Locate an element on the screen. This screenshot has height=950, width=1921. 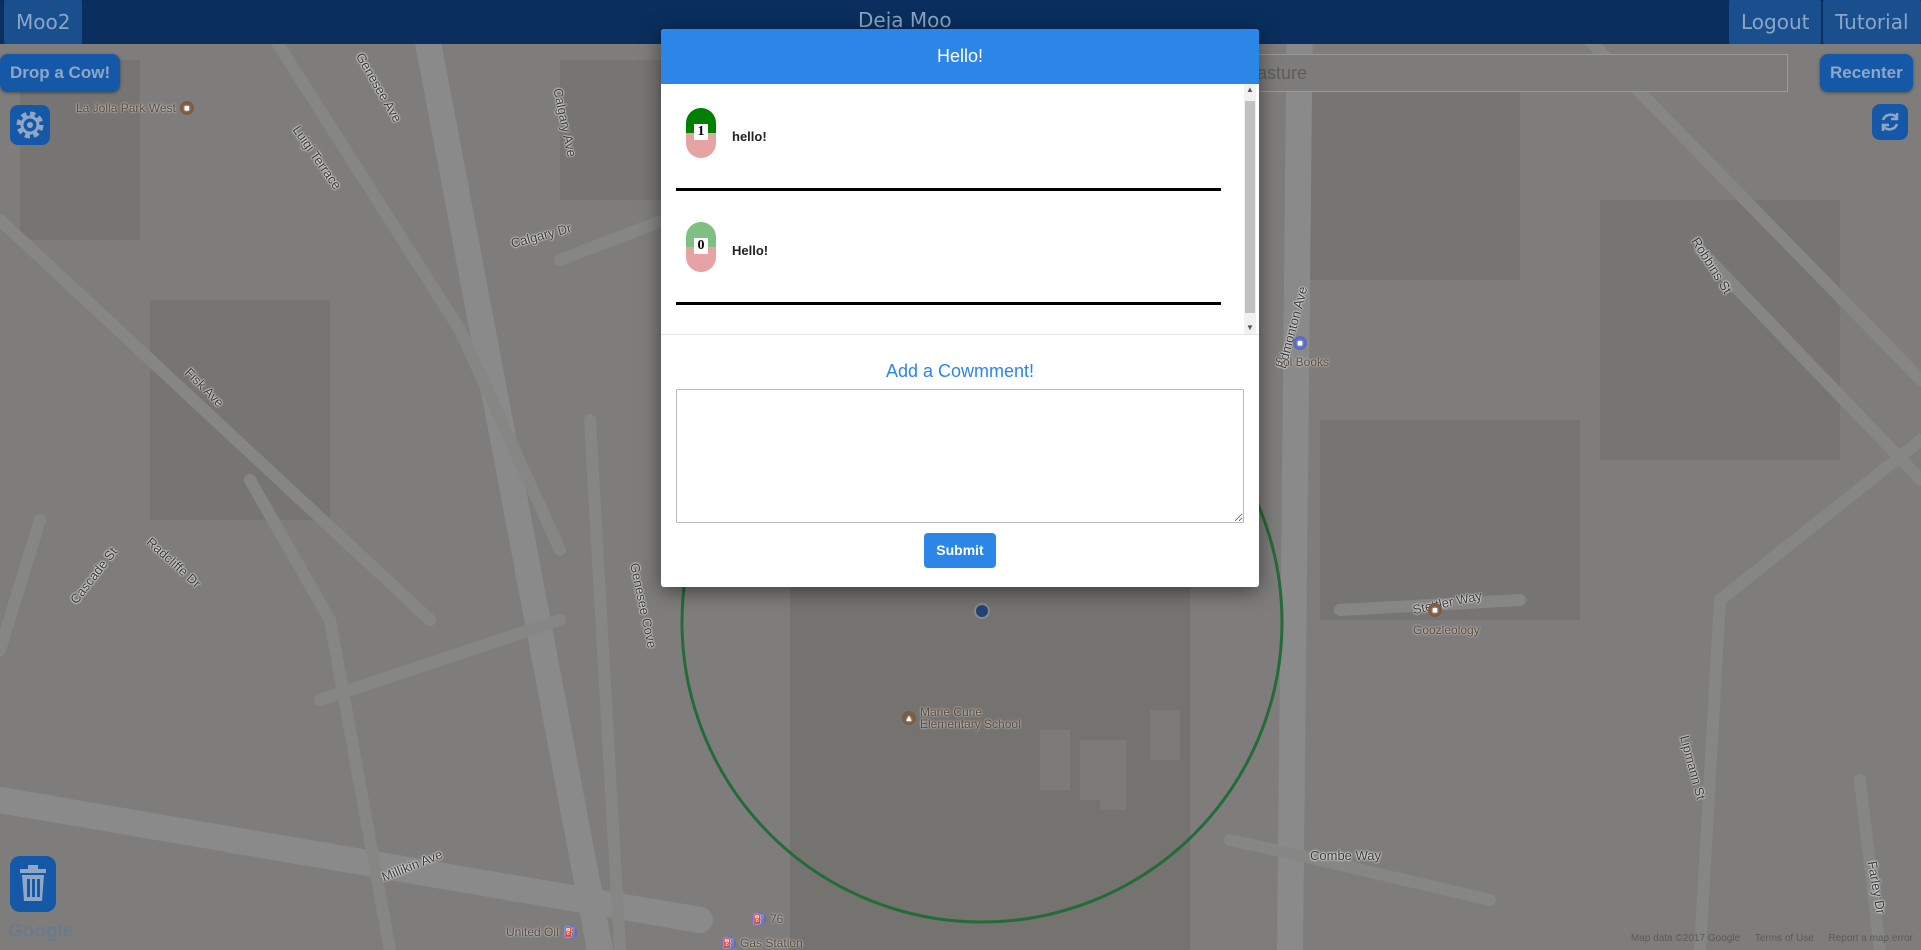
terms-link: Terms of Use is located at coordinates (1784, 938).